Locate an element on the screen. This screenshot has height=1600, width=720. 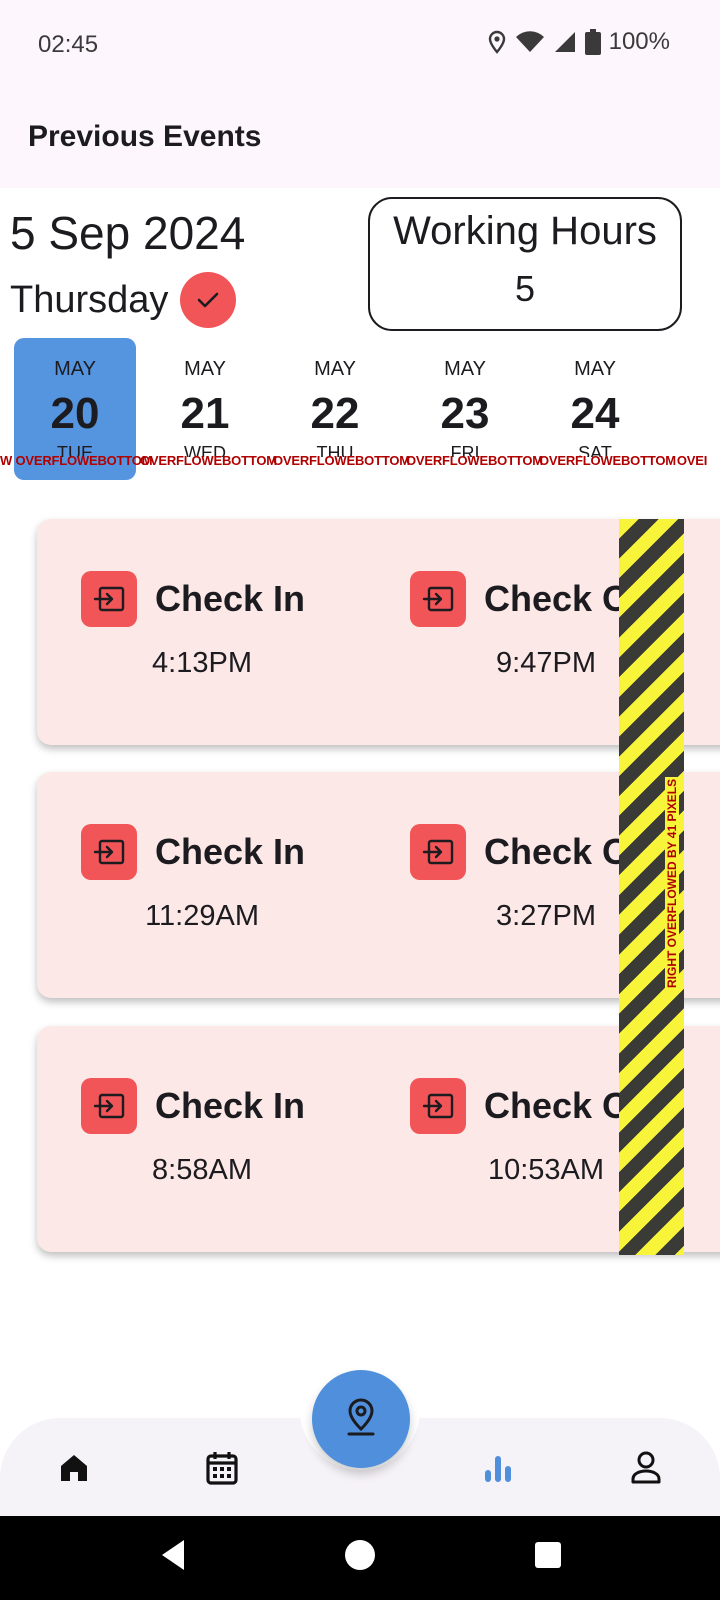
check-in-column: Check In 11:29AM is located at coordinates (193, 878).